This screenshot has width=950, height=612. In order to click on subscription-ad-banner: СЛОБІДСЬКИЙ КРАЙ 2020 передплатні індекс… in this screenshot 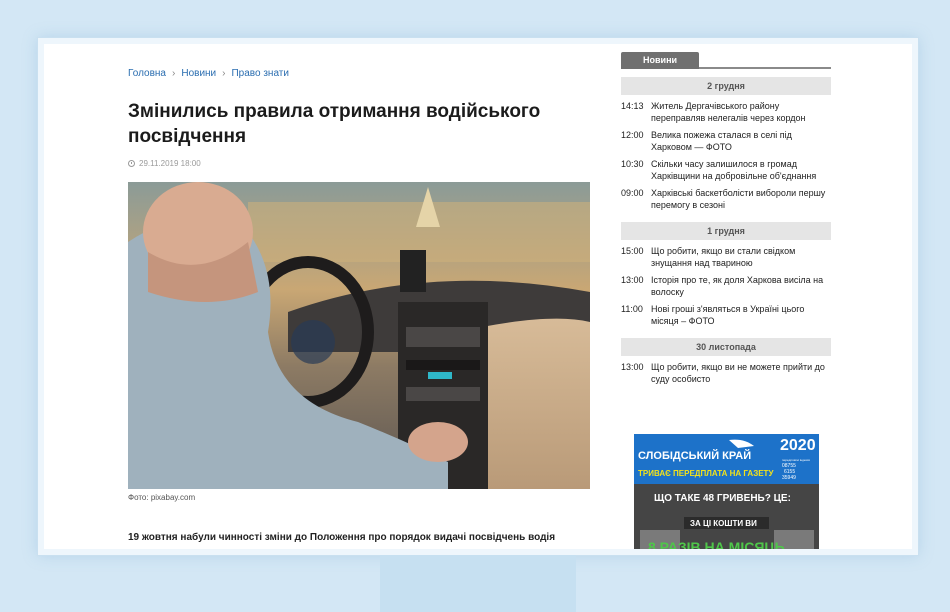, I will do `click(726, 494)`.